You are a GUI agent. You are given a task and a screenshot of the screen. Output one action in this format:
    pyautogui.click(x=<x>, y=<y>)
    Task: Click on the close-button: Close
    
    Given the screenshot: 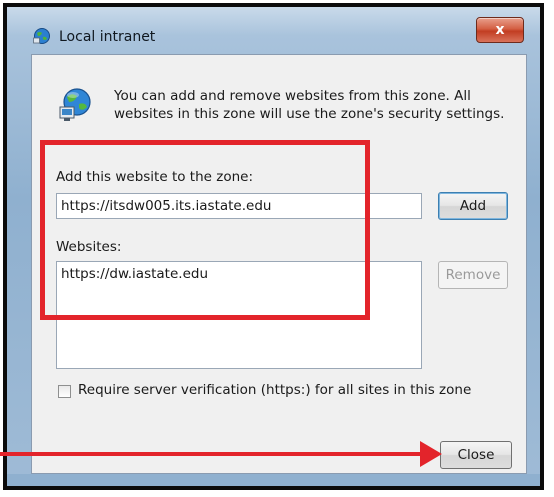 What is the action you would take?
    pyautogui.click(x=476, y=455)
    